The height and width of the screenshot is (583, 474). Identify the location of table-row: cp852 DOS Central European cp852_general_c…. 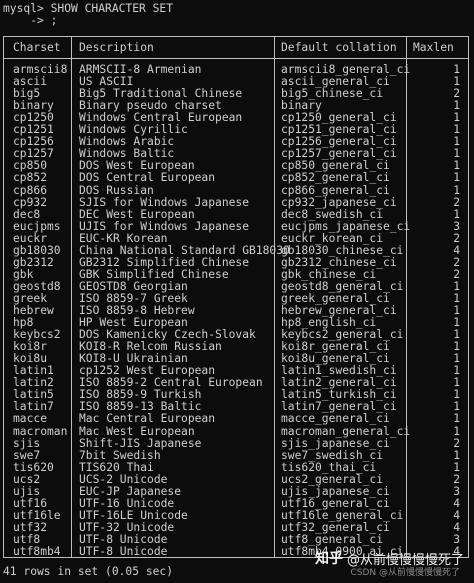
(237, 178).